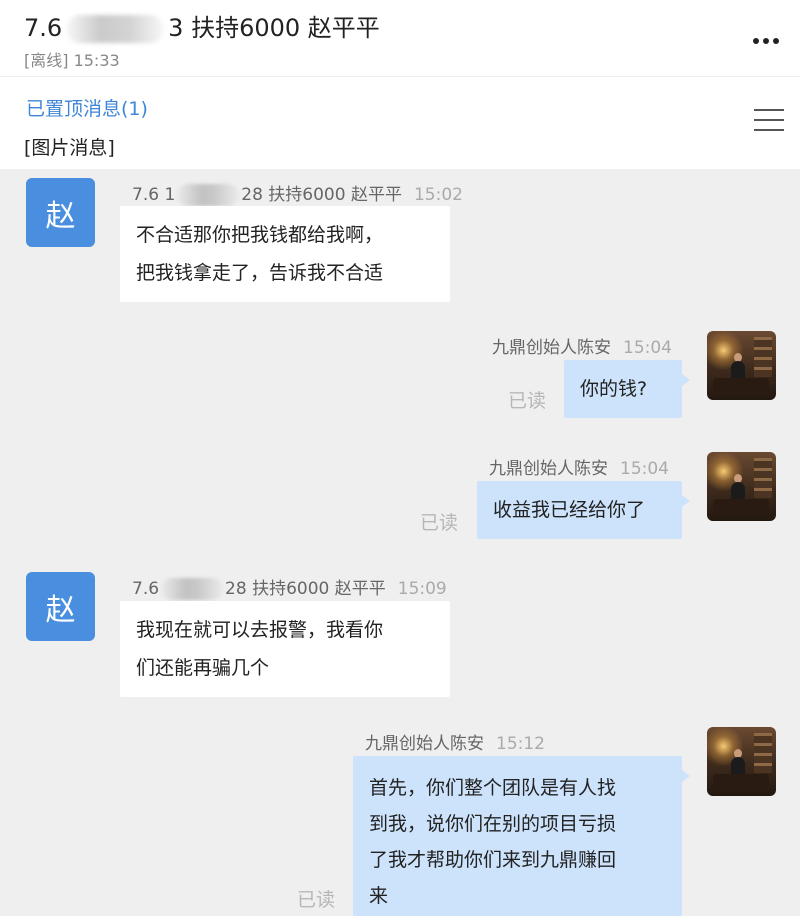 The height and width of the screenshot is (916, 800). I want to click on message-time: 15:09, so click(422, 589).